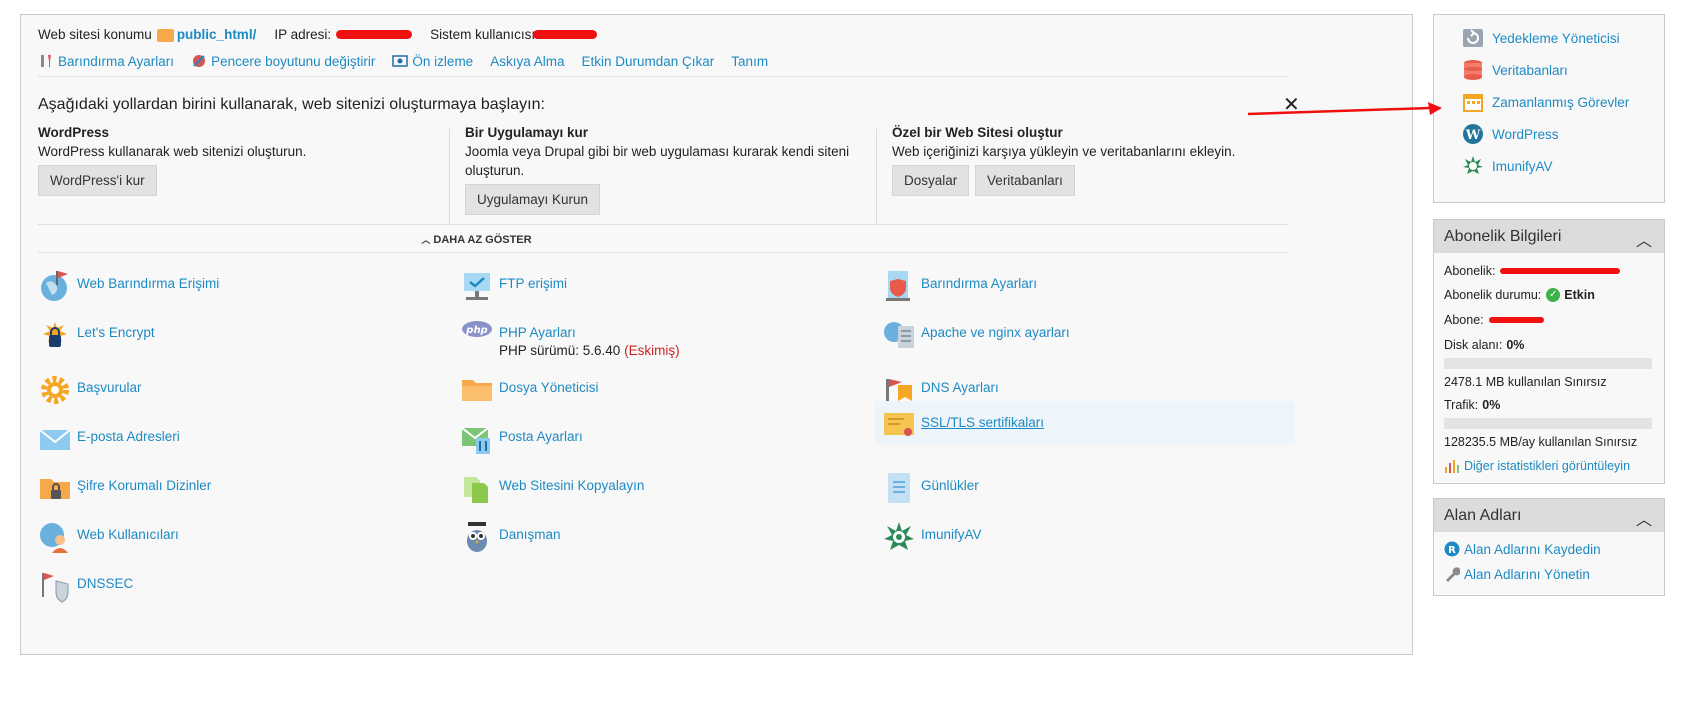  I want to click on databases-button: Veritabanları, so click(1025, 180).